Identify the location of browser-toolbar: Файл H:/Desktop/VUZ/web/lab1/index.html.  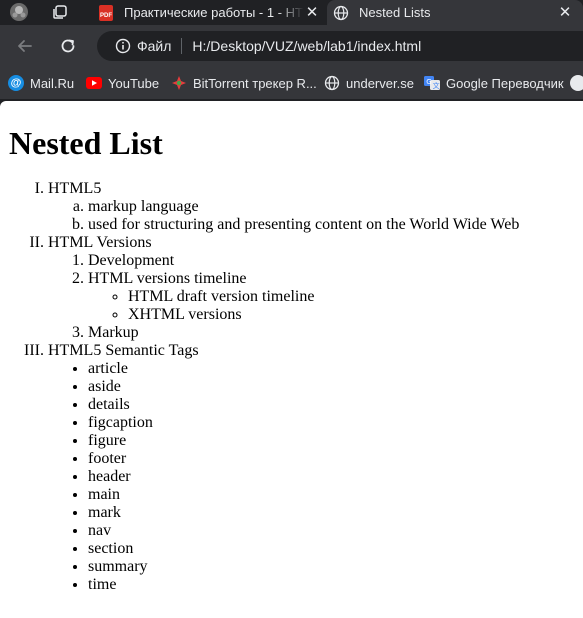
(291, 45).